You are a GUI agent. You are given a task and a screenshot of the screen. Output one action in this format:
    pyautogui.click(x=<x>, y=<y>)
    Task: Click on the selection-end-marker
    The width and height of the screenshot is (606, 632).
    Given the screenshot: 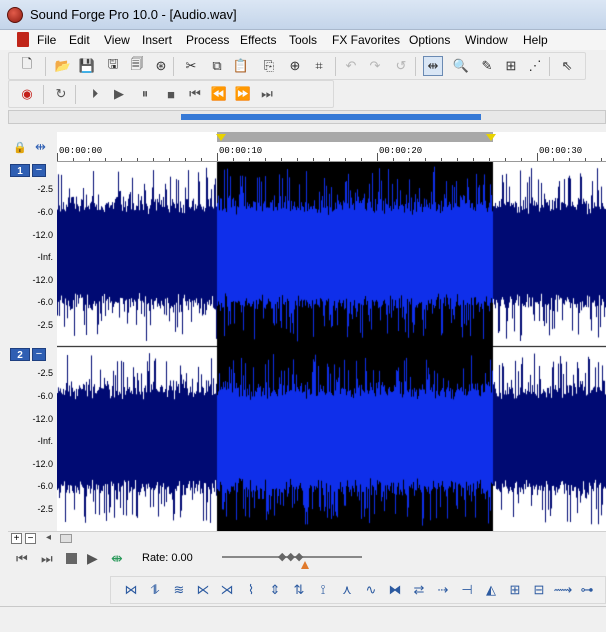 What is the action you would take?
    pyautogui.click(x=491, y=137)
    